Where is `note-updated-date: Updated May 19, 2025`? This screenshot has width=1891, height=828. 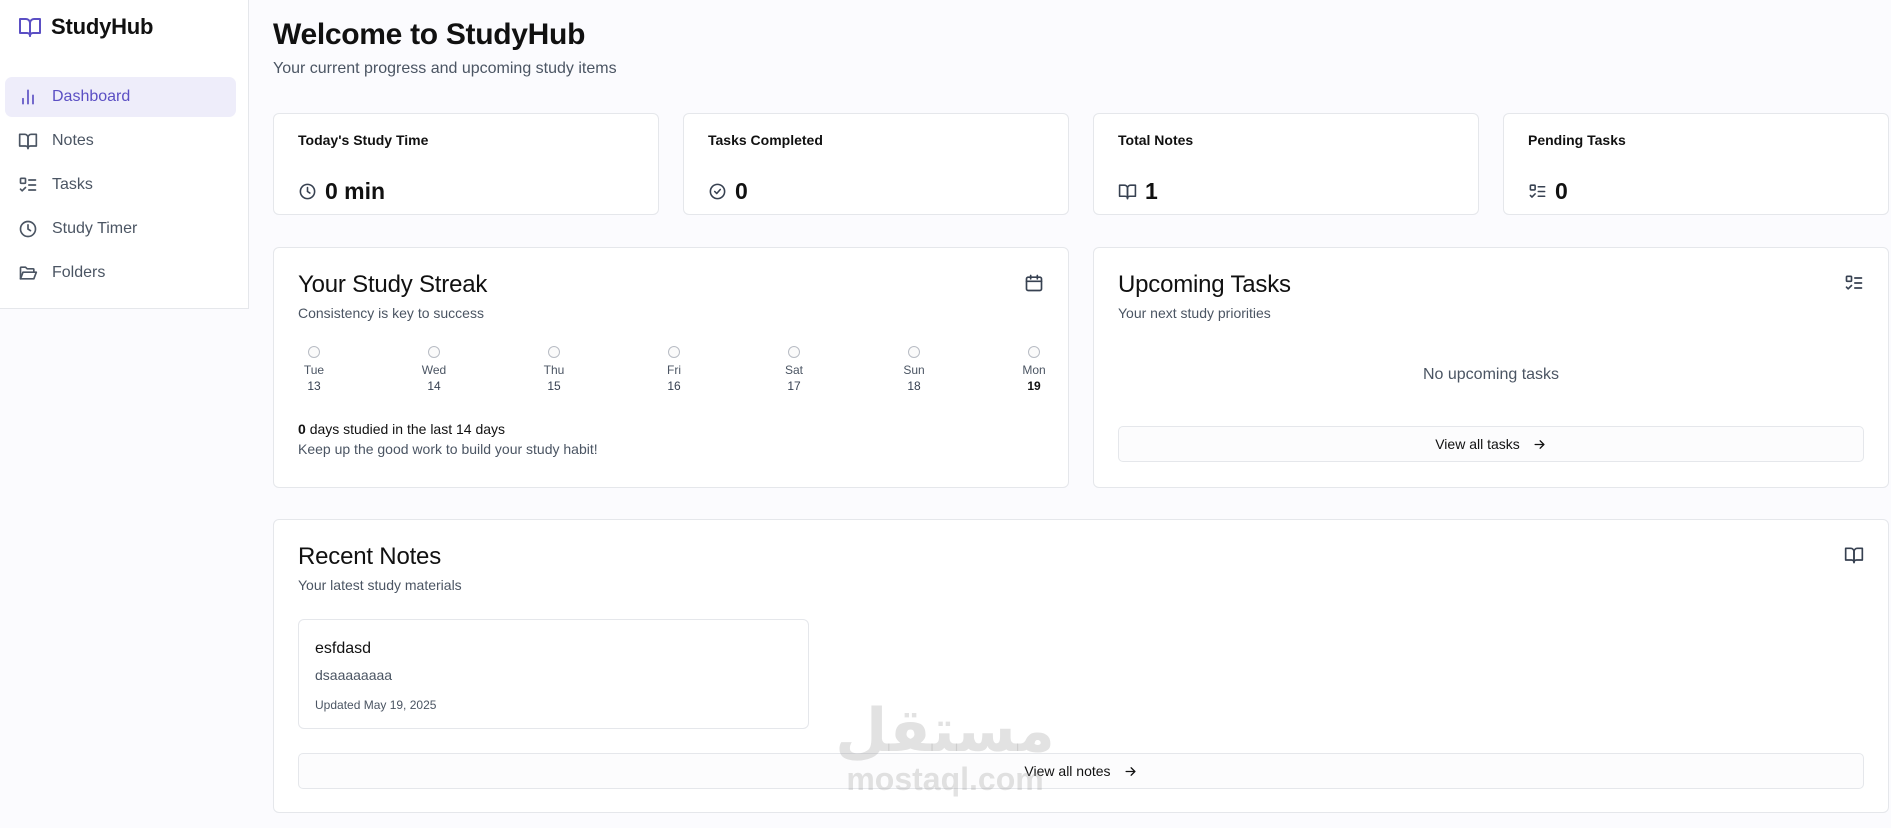 note-updated-date: Updated May 19, 2025 is located at coordinates (376, 705).